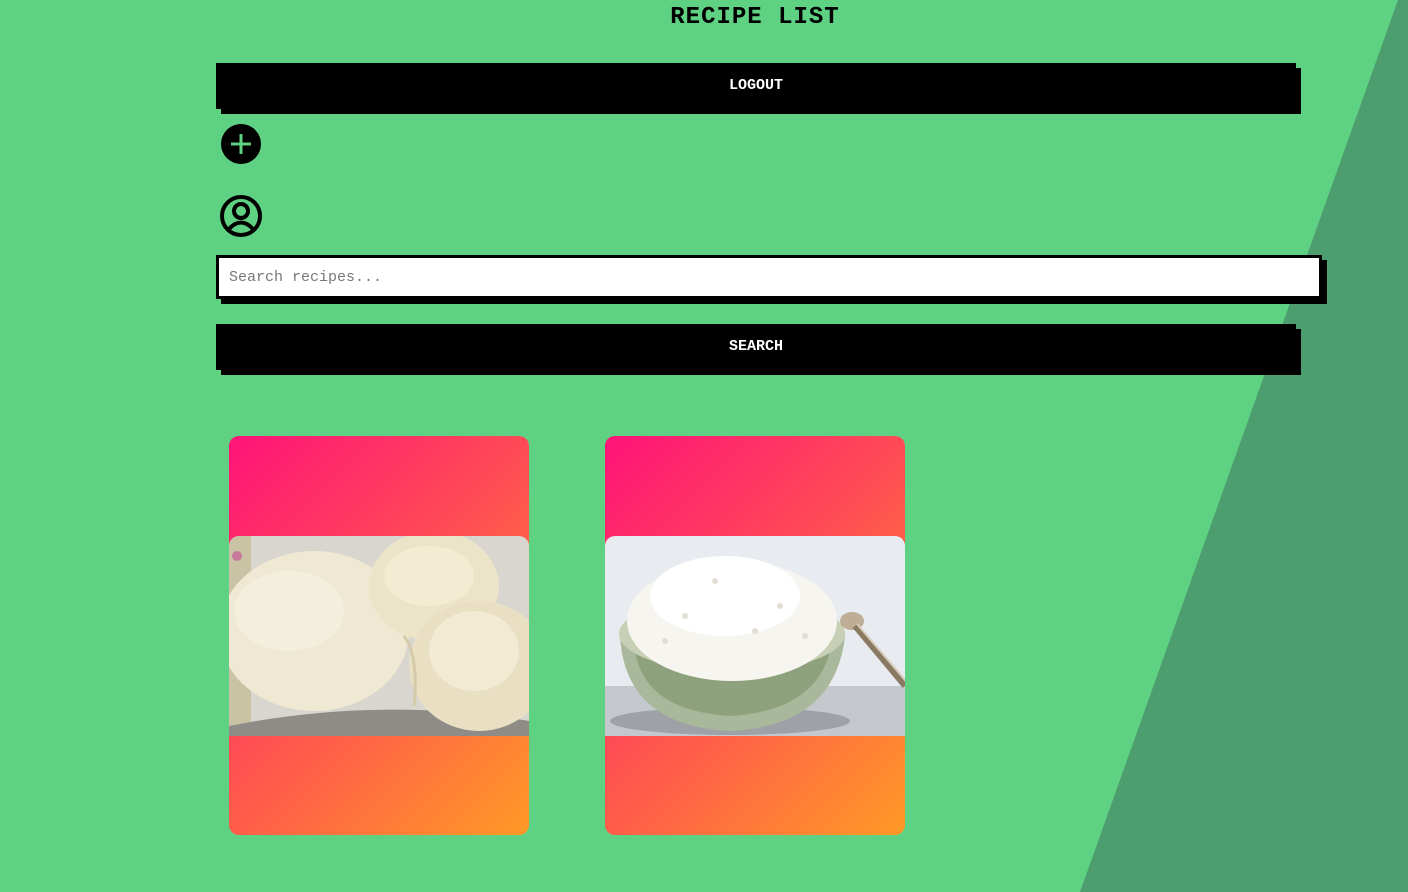 This screenshot has width=1408, height=892. What do you see at coordinates (755, 17) in the screenshot?
I see `page-title: RECIPE LIST` at bounding box center [755, 17].